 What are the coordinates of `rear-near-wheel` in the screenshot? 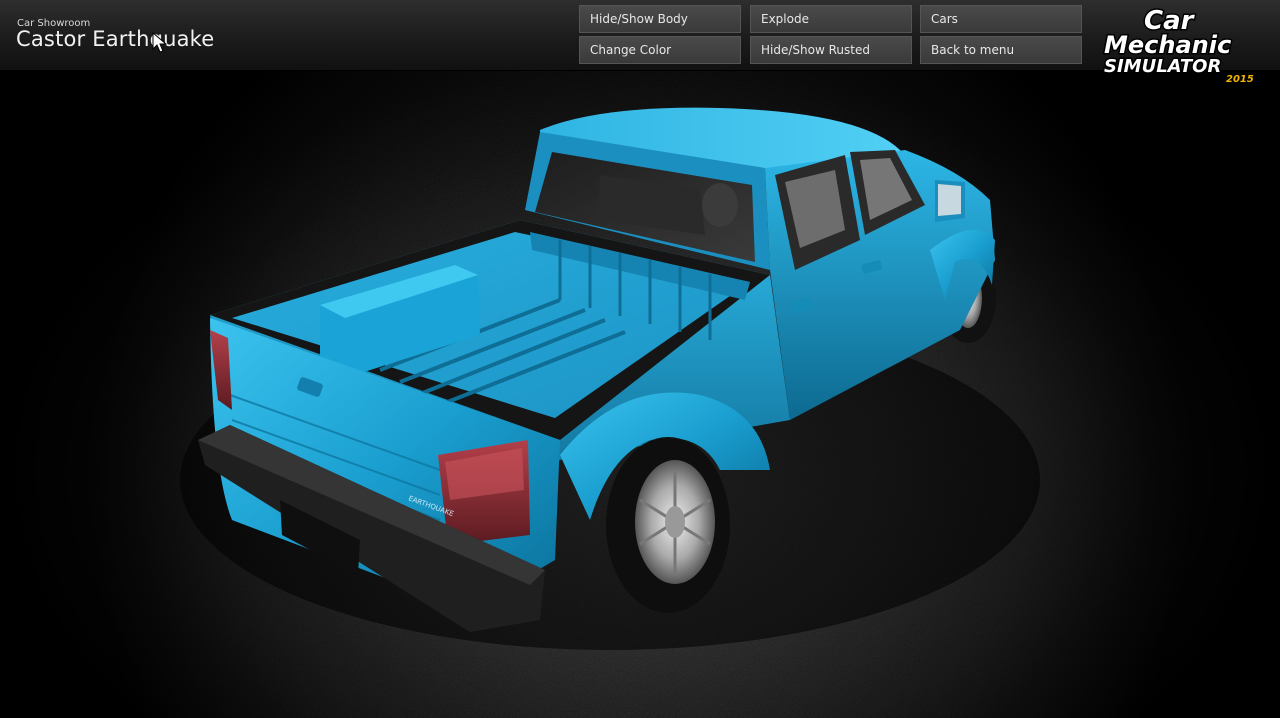 It's located at (668, 525).